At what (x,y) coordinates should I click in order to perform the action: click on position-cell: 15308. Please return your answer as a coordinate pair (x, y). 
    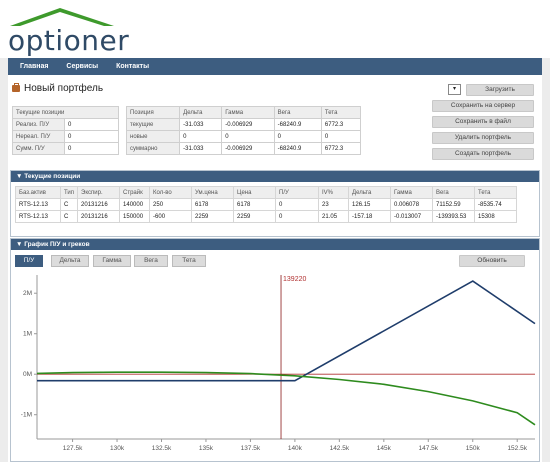
    Looking at the image, I should click on (496, 216).